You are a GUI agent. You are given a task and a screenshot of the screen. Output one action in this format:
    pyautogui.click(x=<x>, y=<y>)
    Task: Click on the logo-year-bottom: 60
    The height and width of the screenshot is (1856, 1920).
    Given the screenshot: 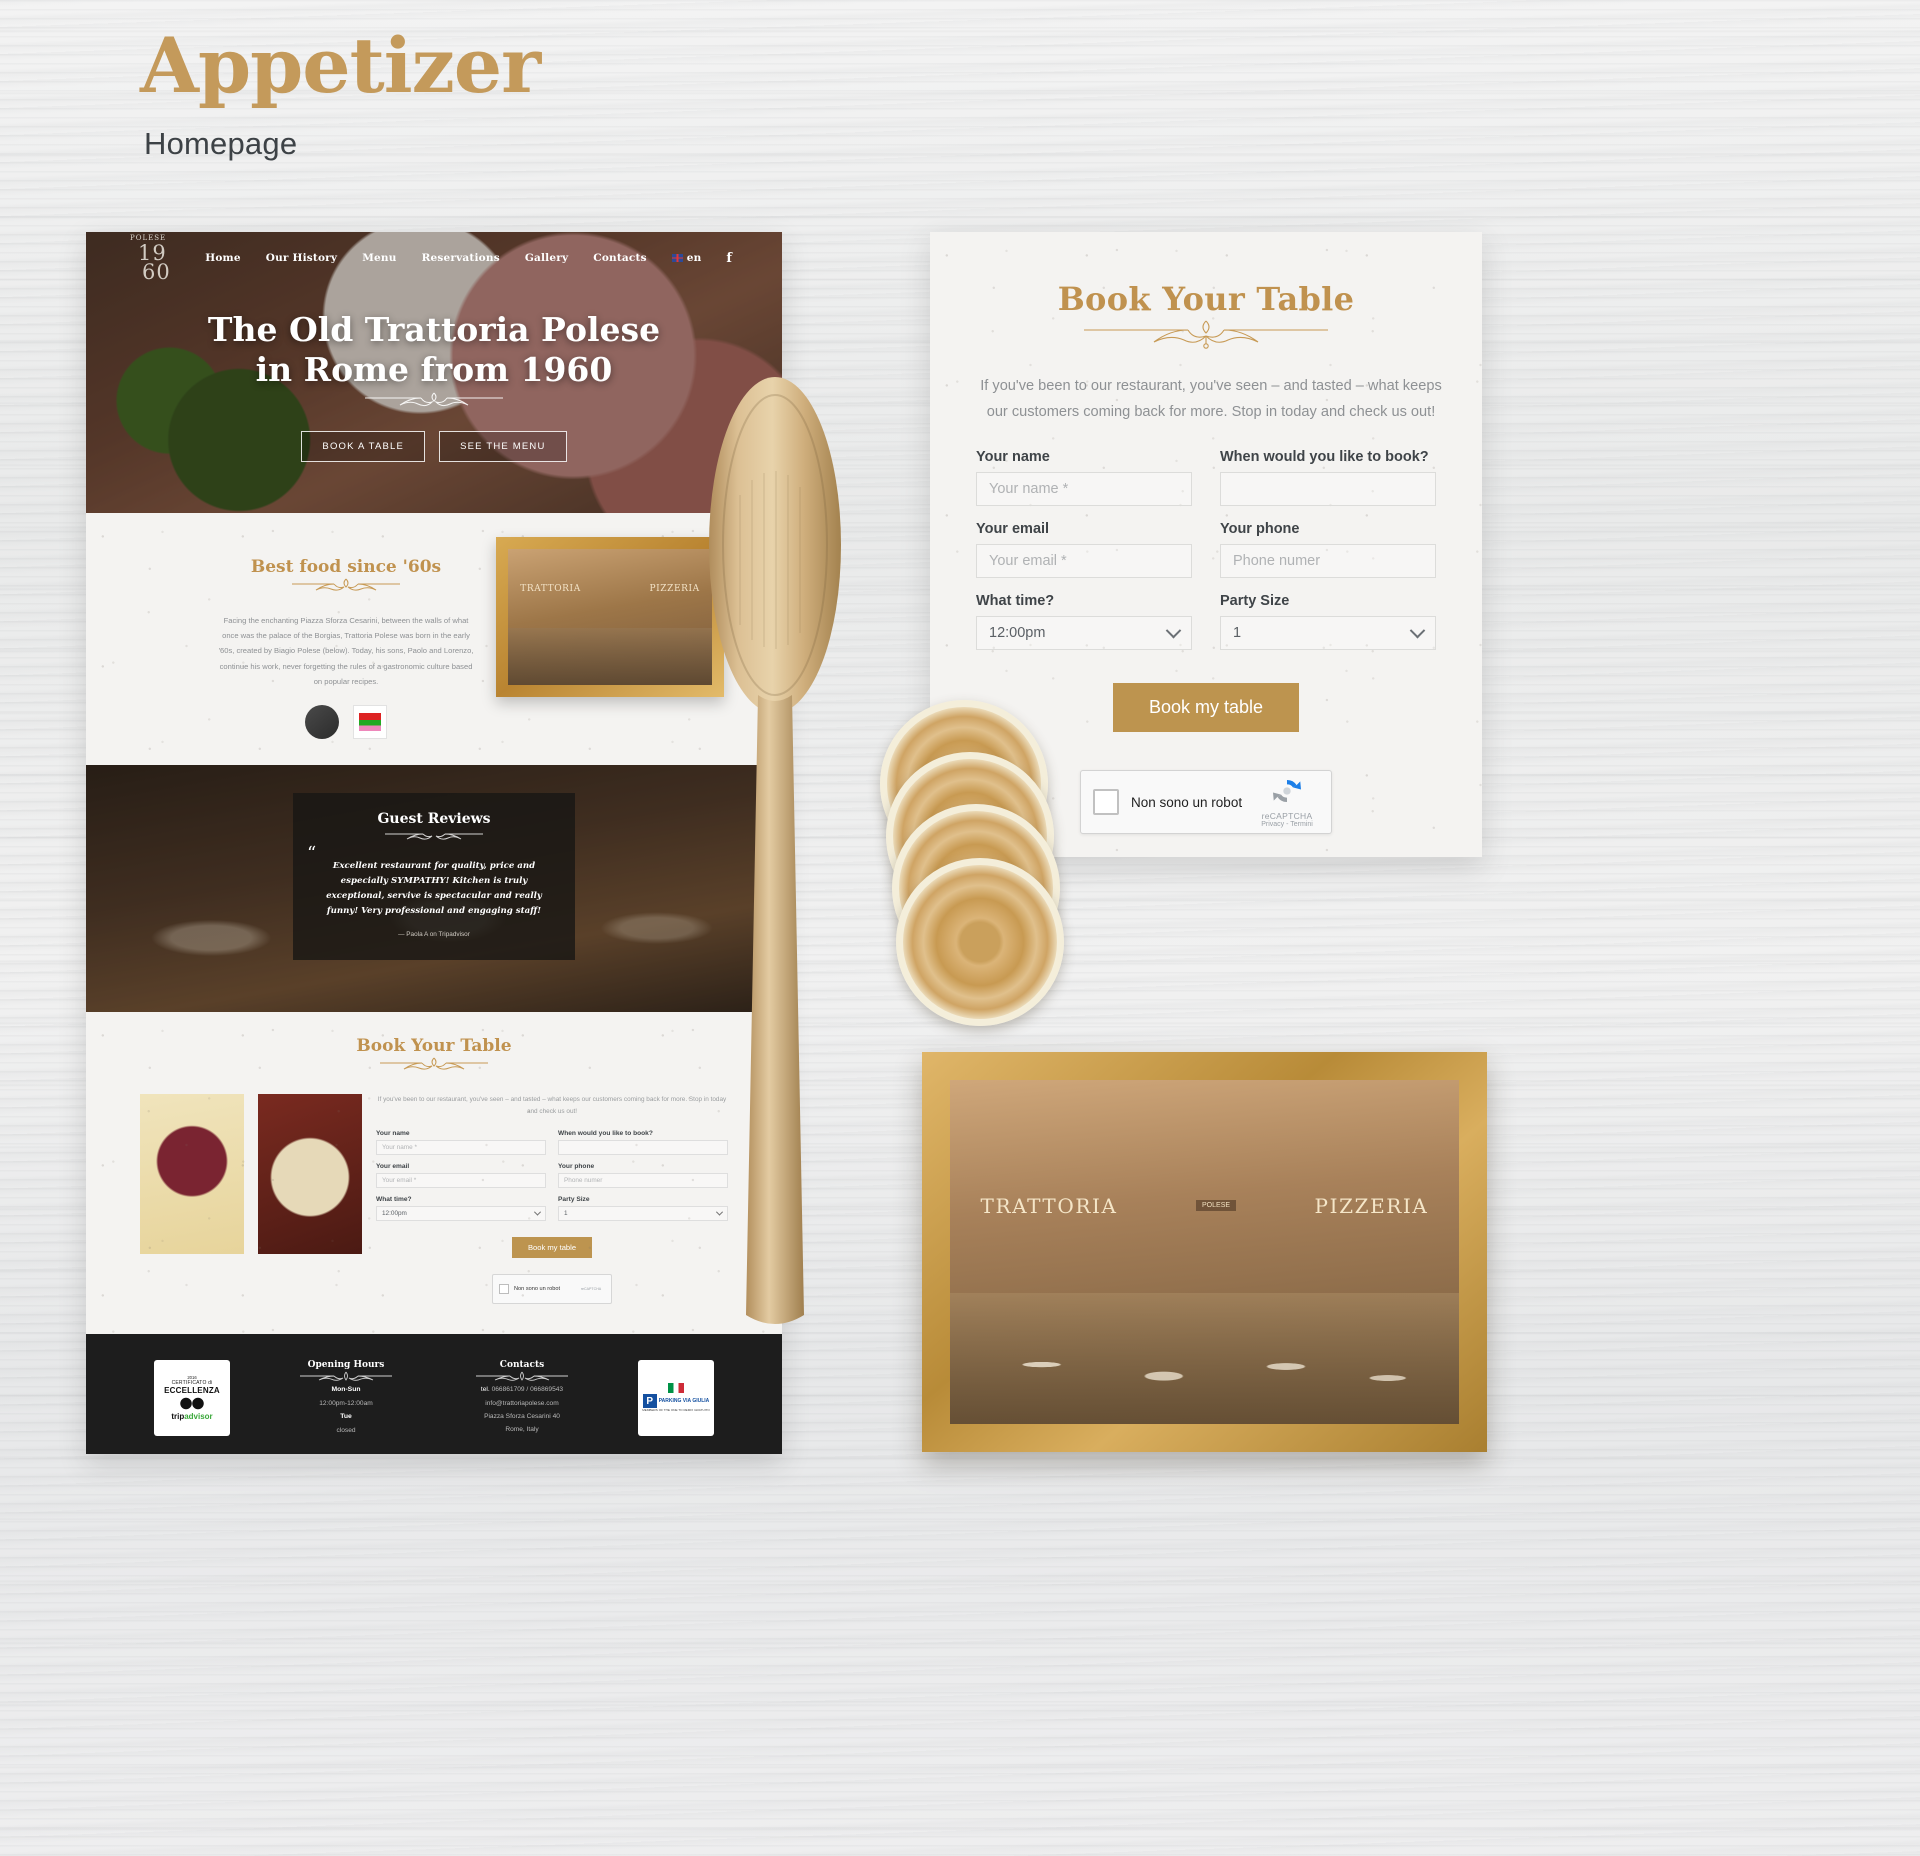 What is the action you would take?
    pyautogui.click(x=156, y=272)
    